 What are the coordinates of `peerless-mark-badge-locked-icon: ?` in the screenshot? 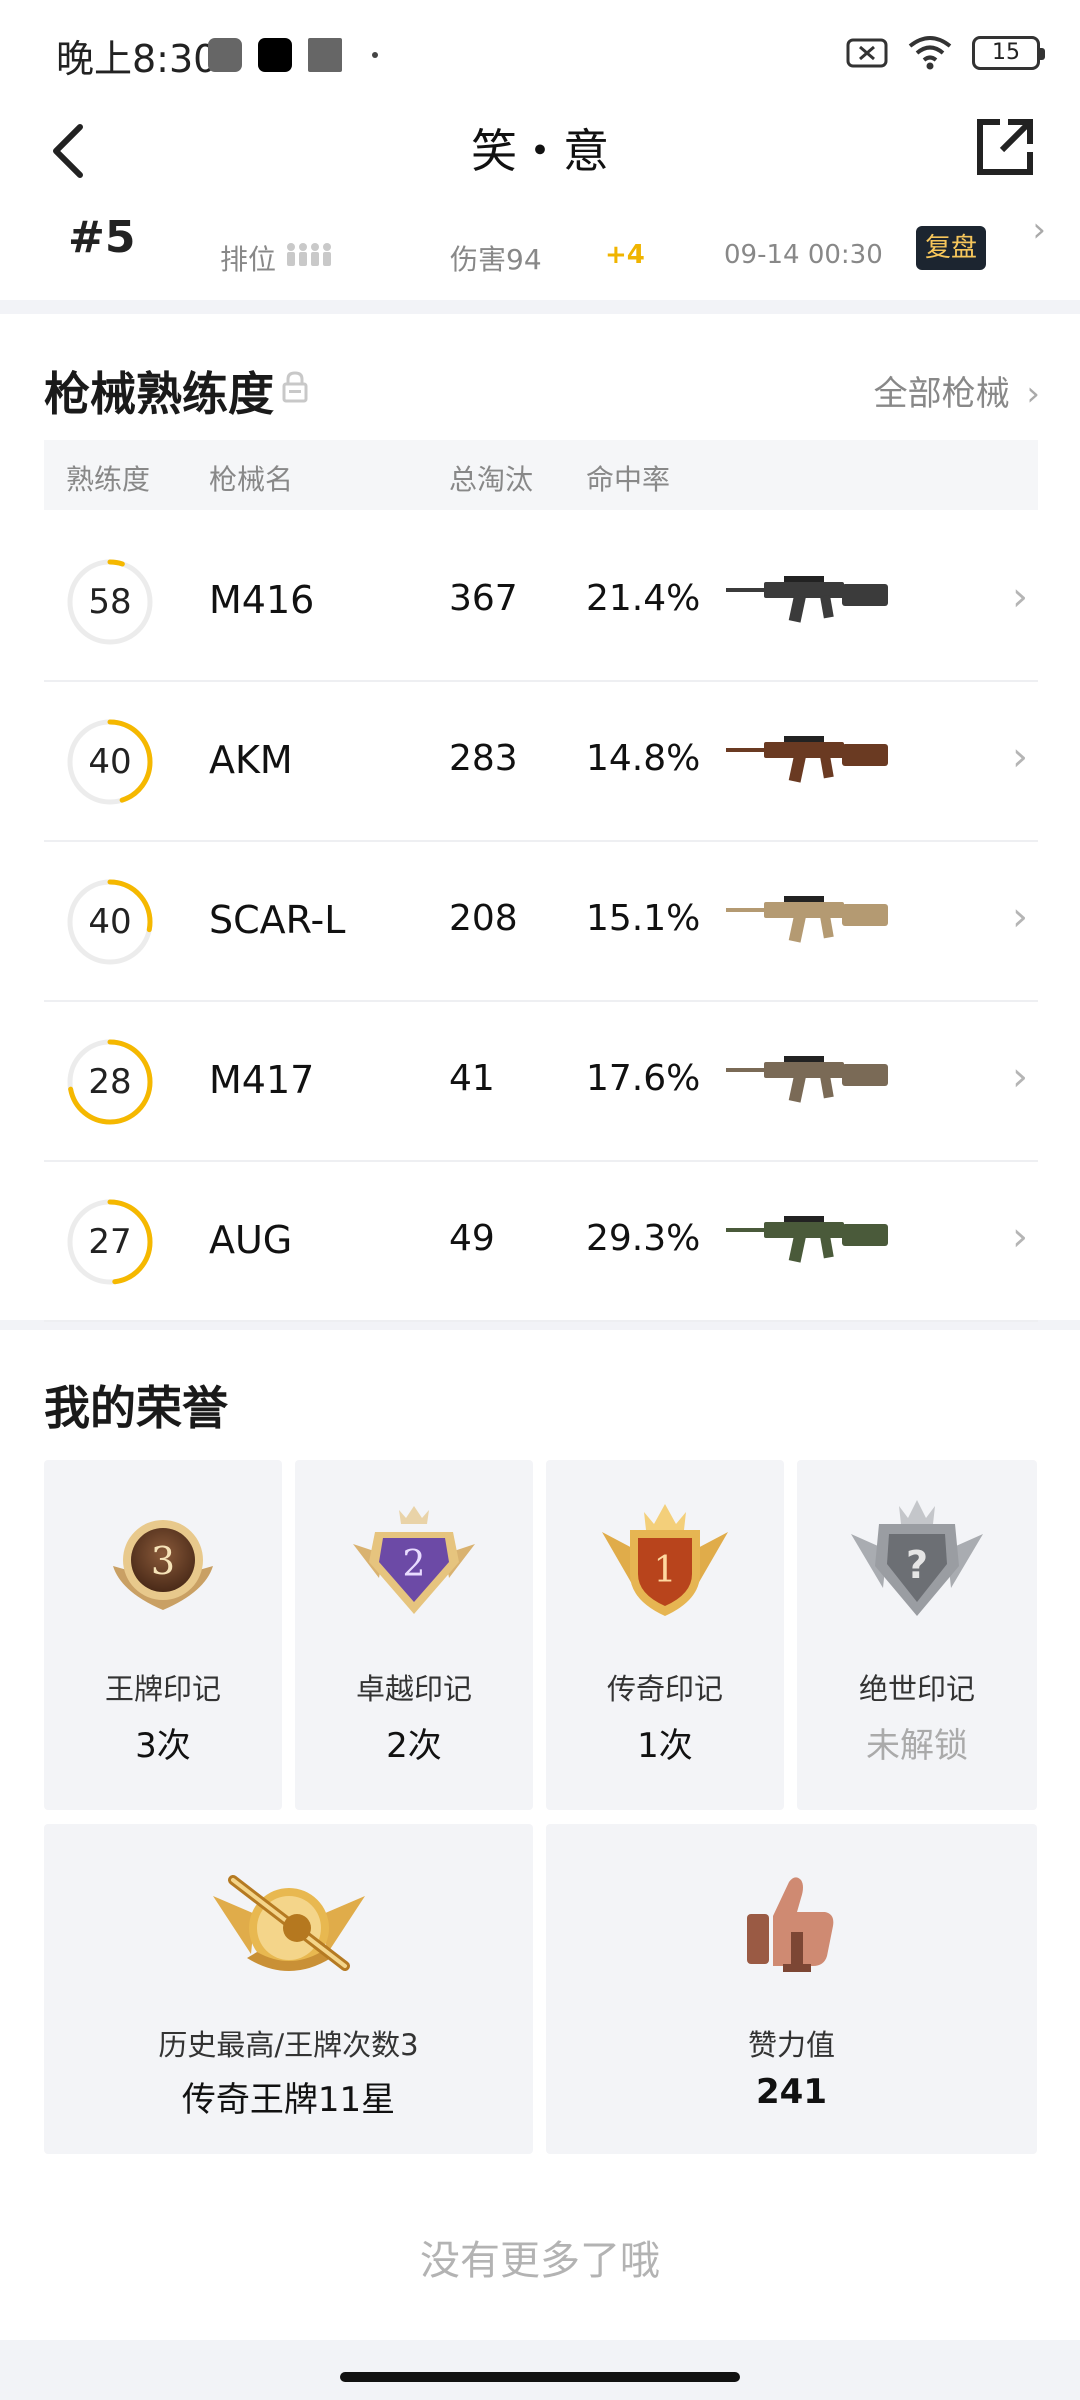 It's located at (917, 1558).